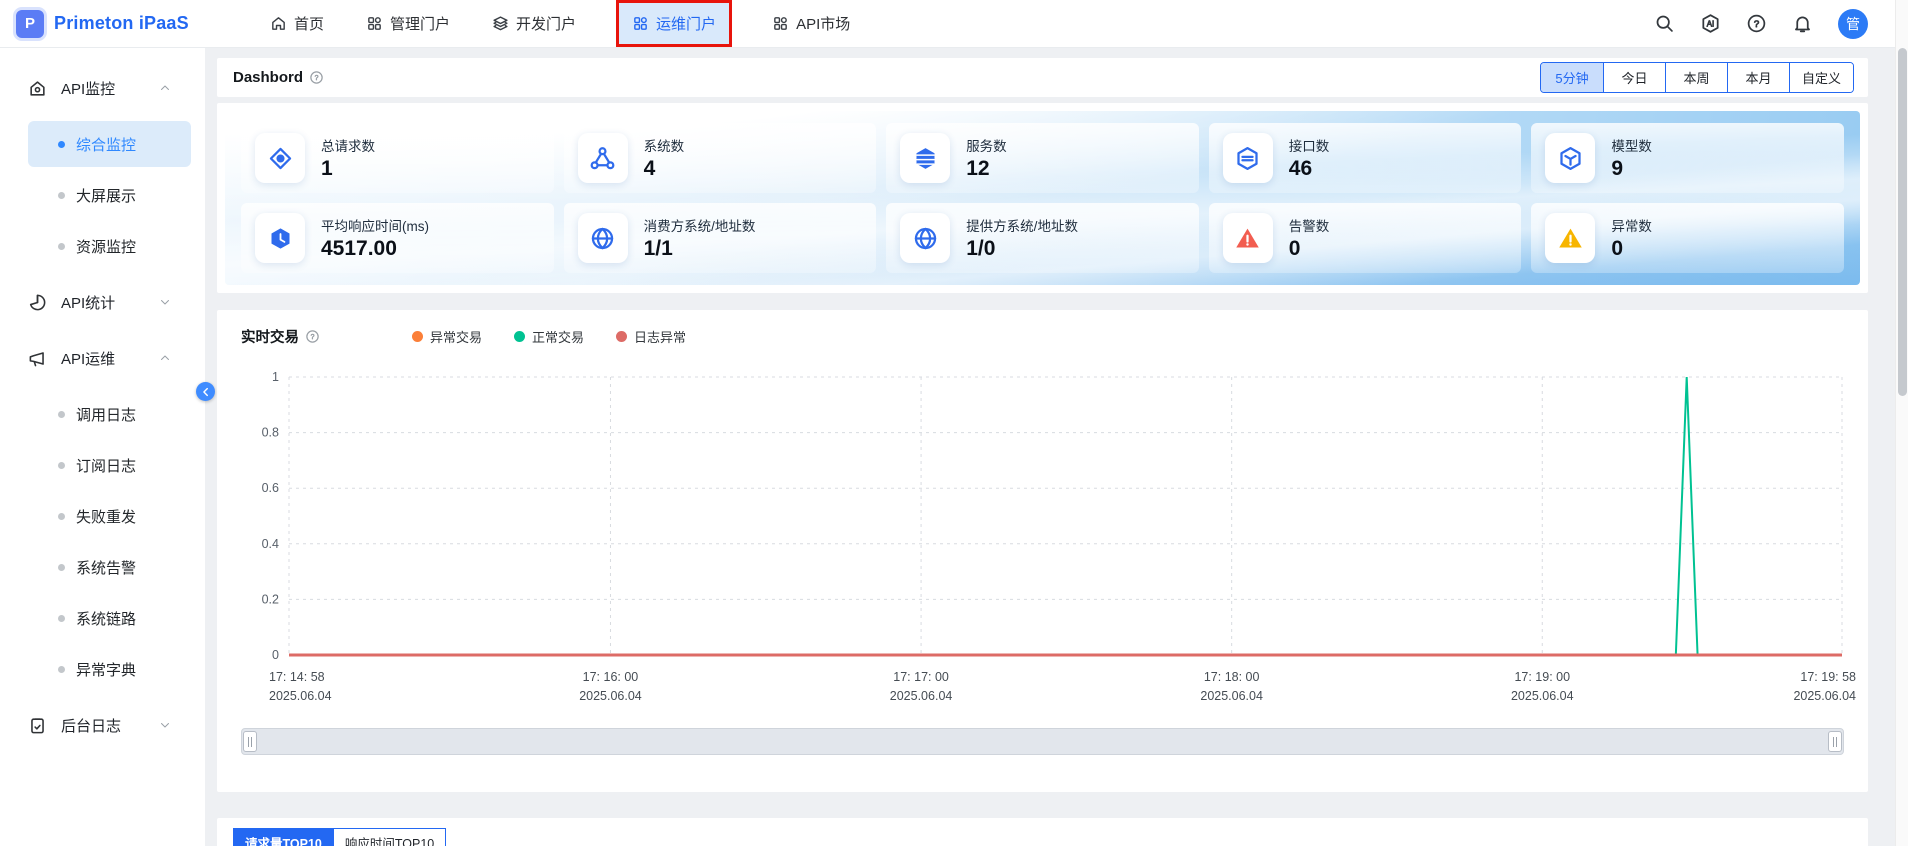 This screenshot has width=1908, height=846. I want to click on stat-value: 1, so click(327, 168).